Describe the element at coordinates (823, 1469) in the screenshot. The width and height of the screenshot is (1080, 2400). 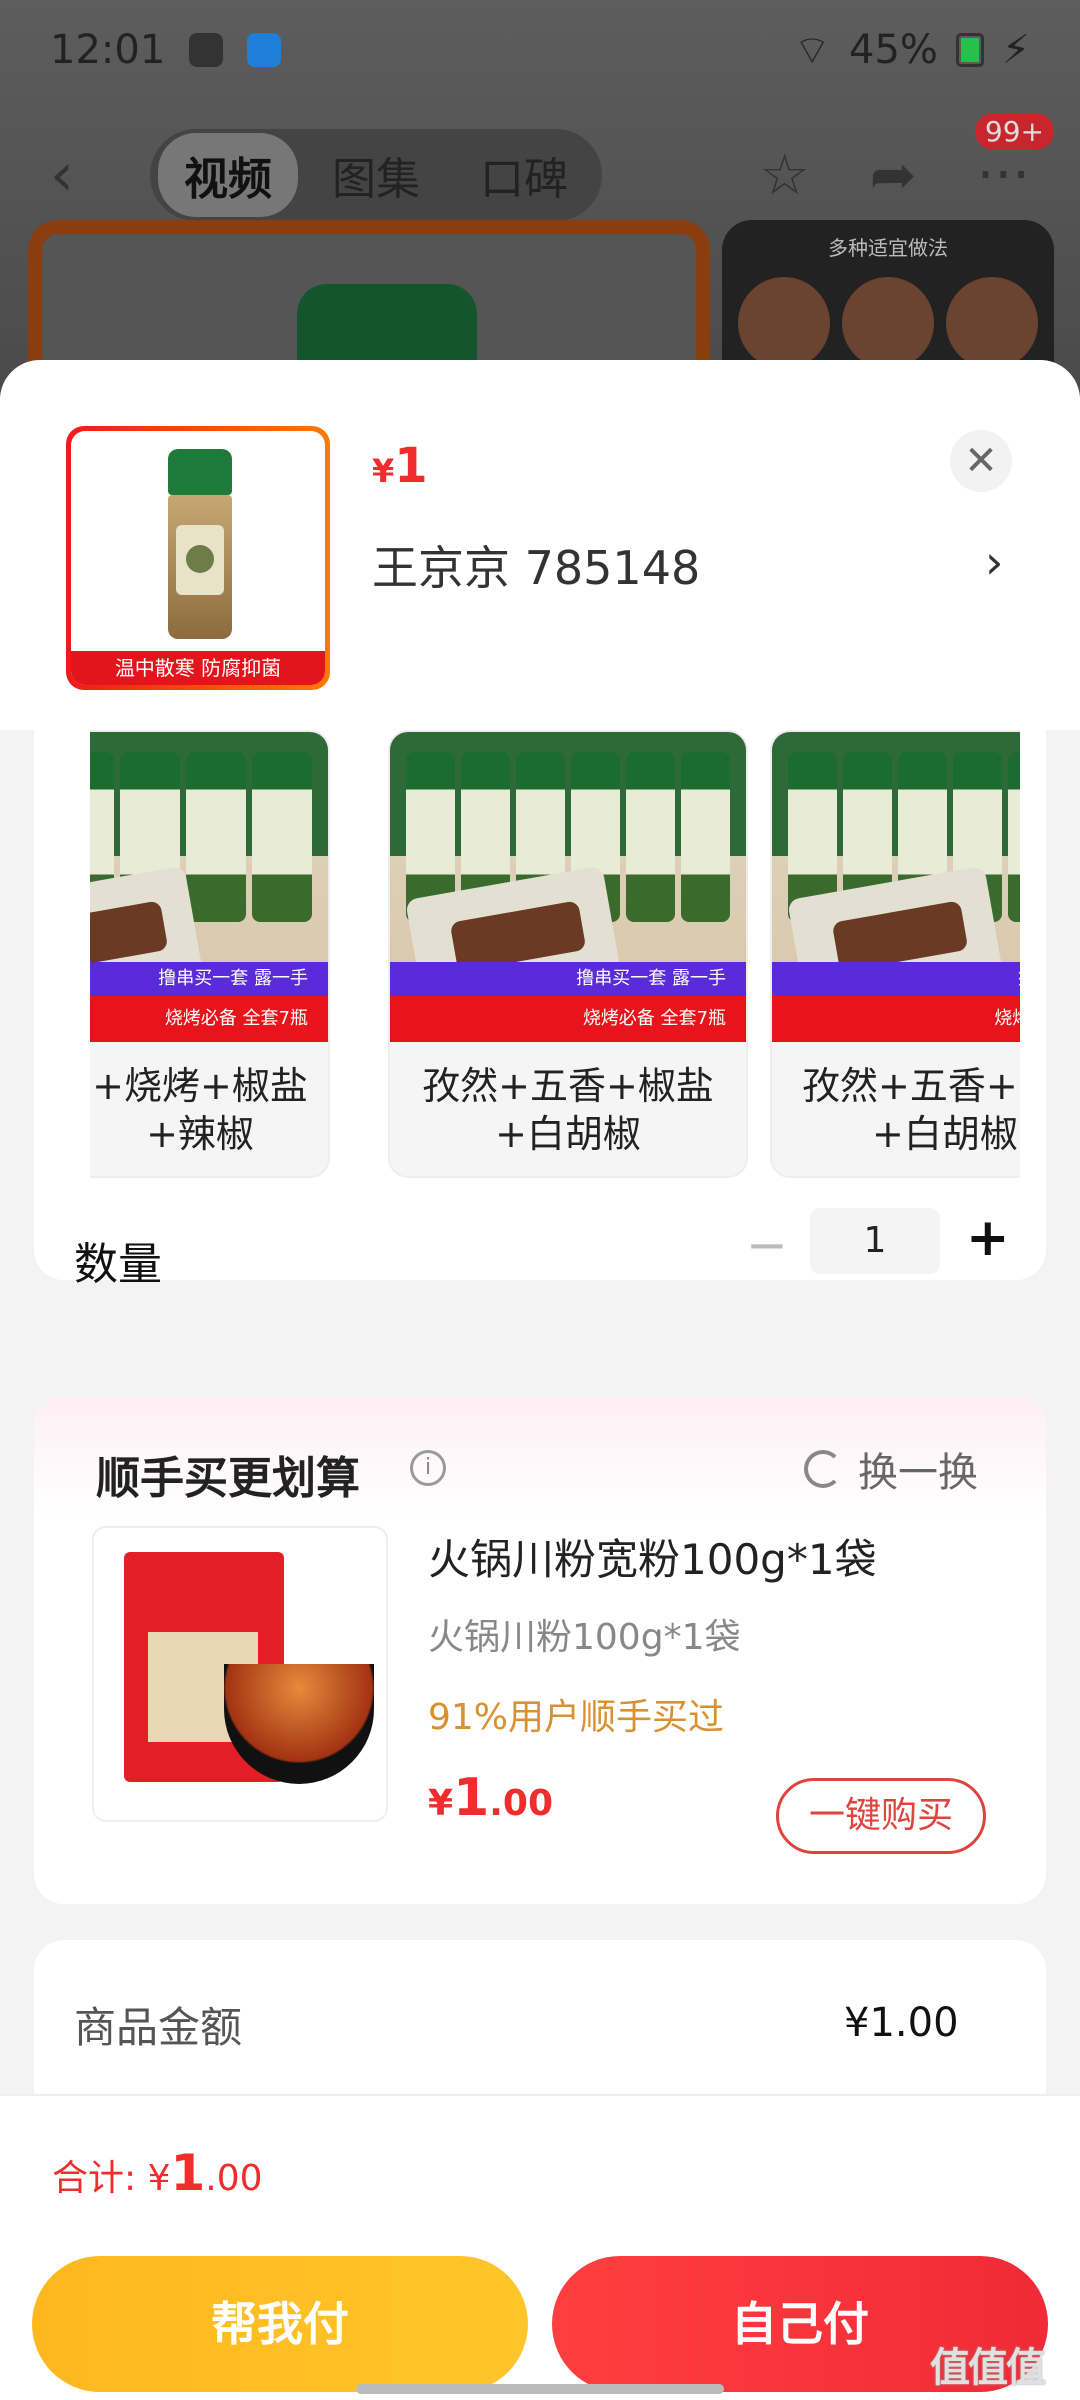
I see `refresh-icon` at that location.